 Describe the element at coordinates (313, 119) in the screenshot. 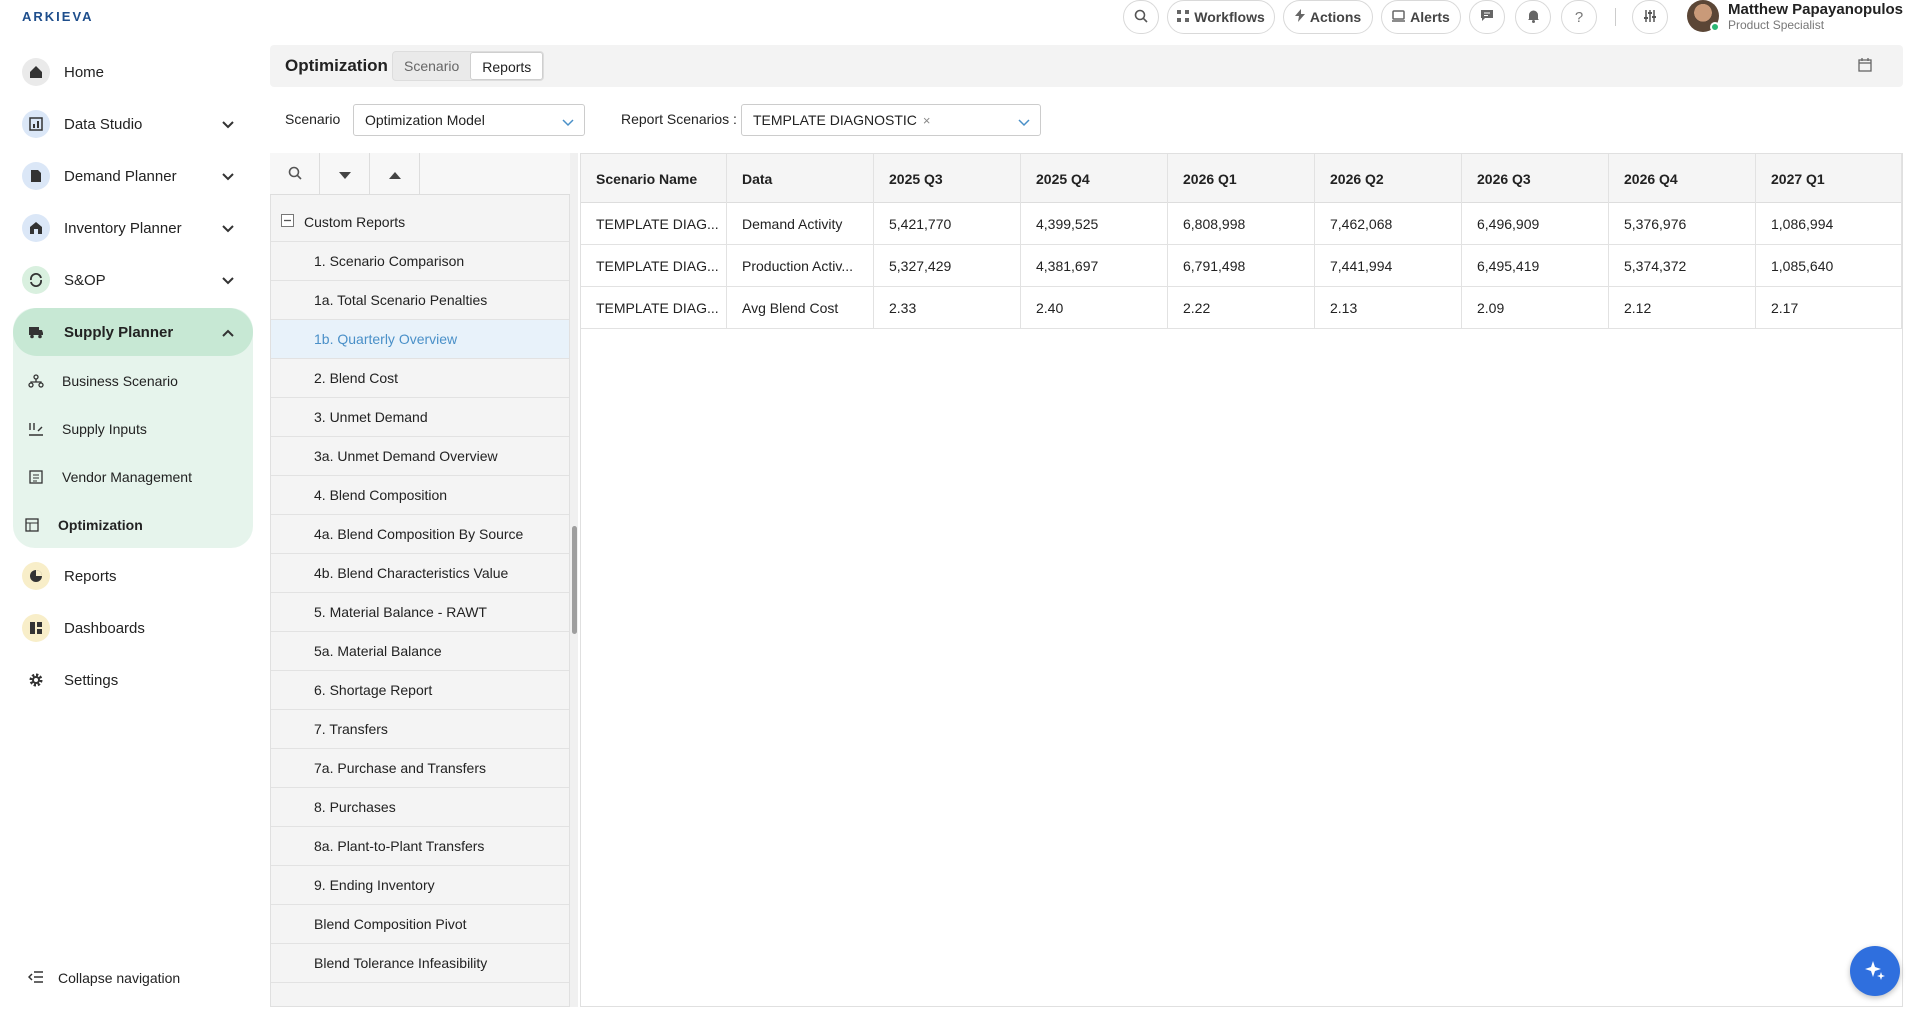

I see `scenario-label: Scenario` at that location.